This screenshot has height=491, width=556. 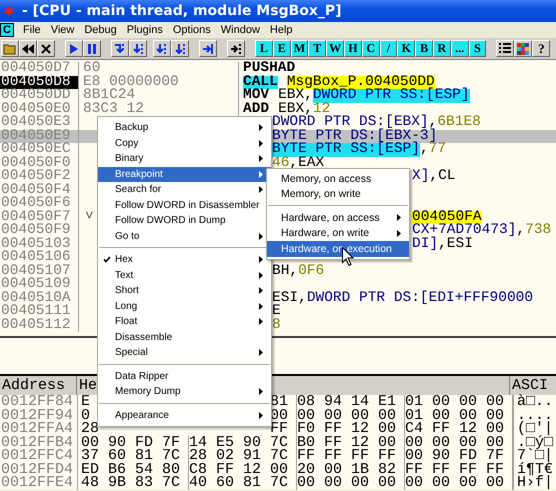 What do you see at coordinates (299, 48) in the screenshot?
I see `toolbar-button: M` at bounding box center [299, 48].